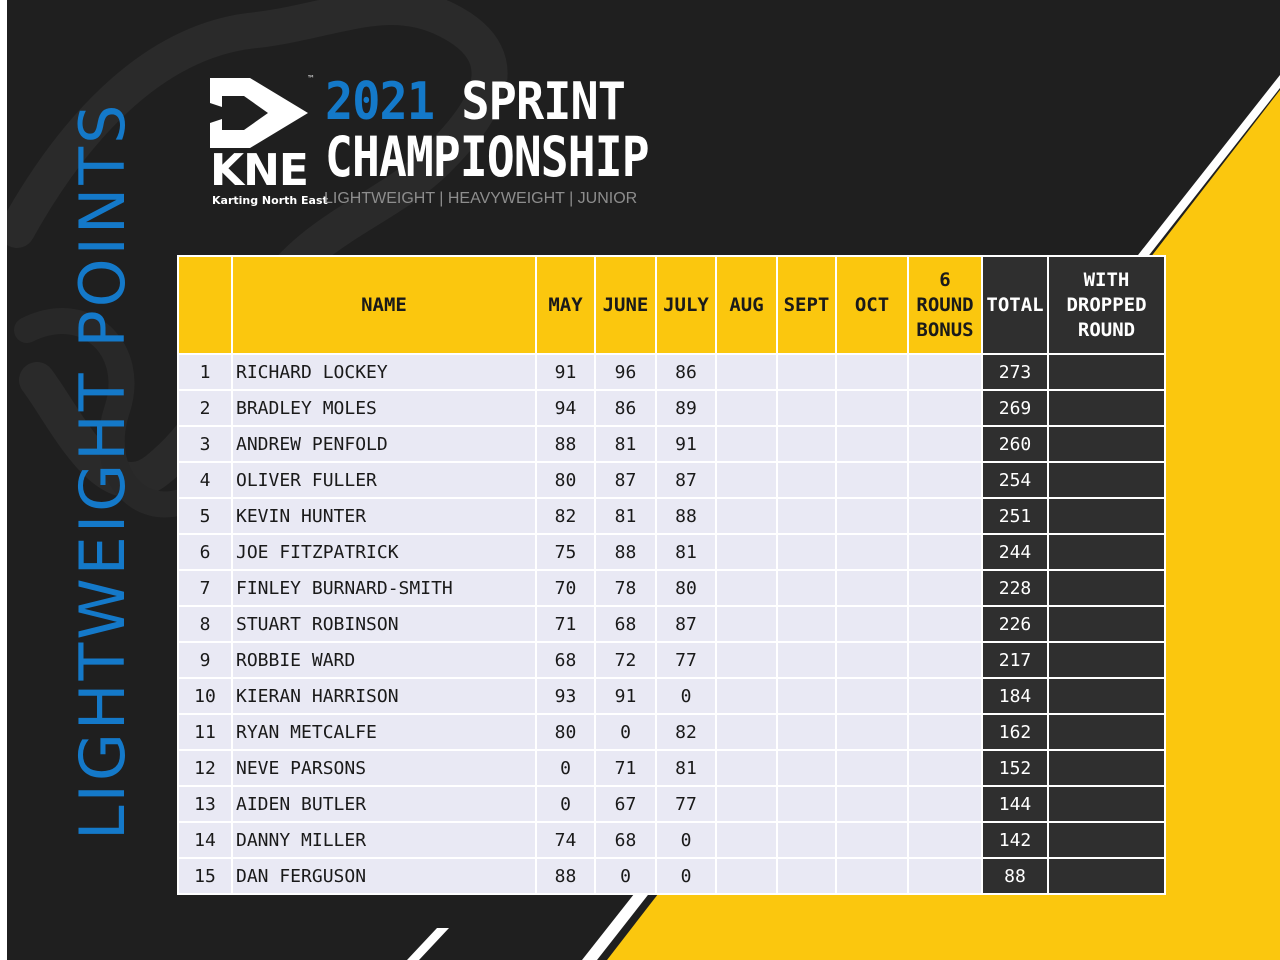 This screenshot has height=960, width=1280. I want to click on header-name: NAME, so click(384, 305).